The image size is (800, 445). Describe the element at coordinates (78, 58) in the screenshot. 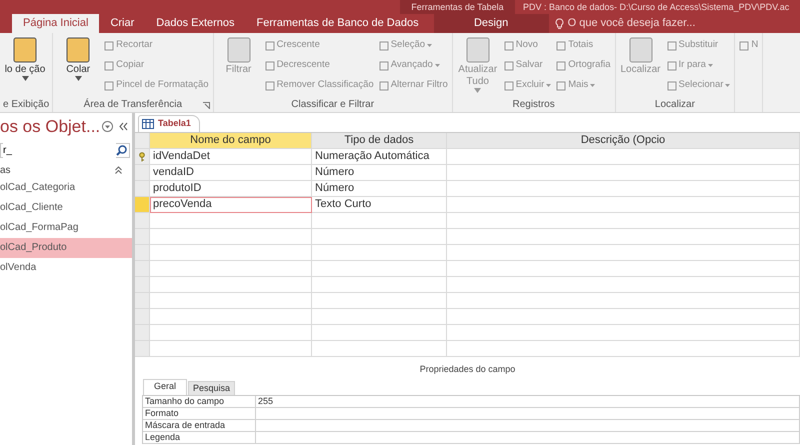

I see `ribbon-command: Colar` at that location.